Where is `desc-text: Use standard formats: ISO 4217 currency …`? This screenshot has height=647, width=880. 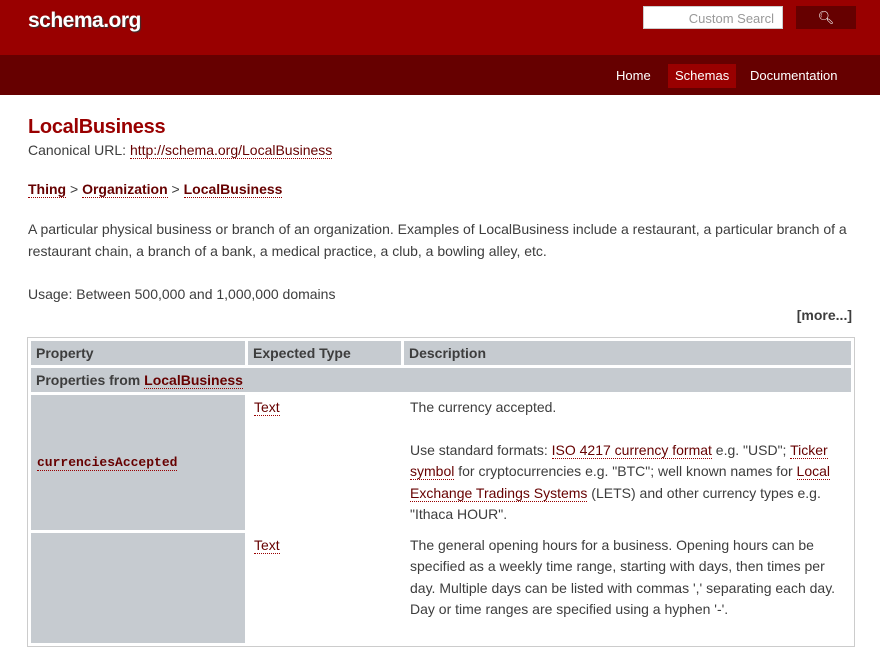 desc-text: Use standard formats: ISO 4217 currency … is located at coordinates (627, 483).